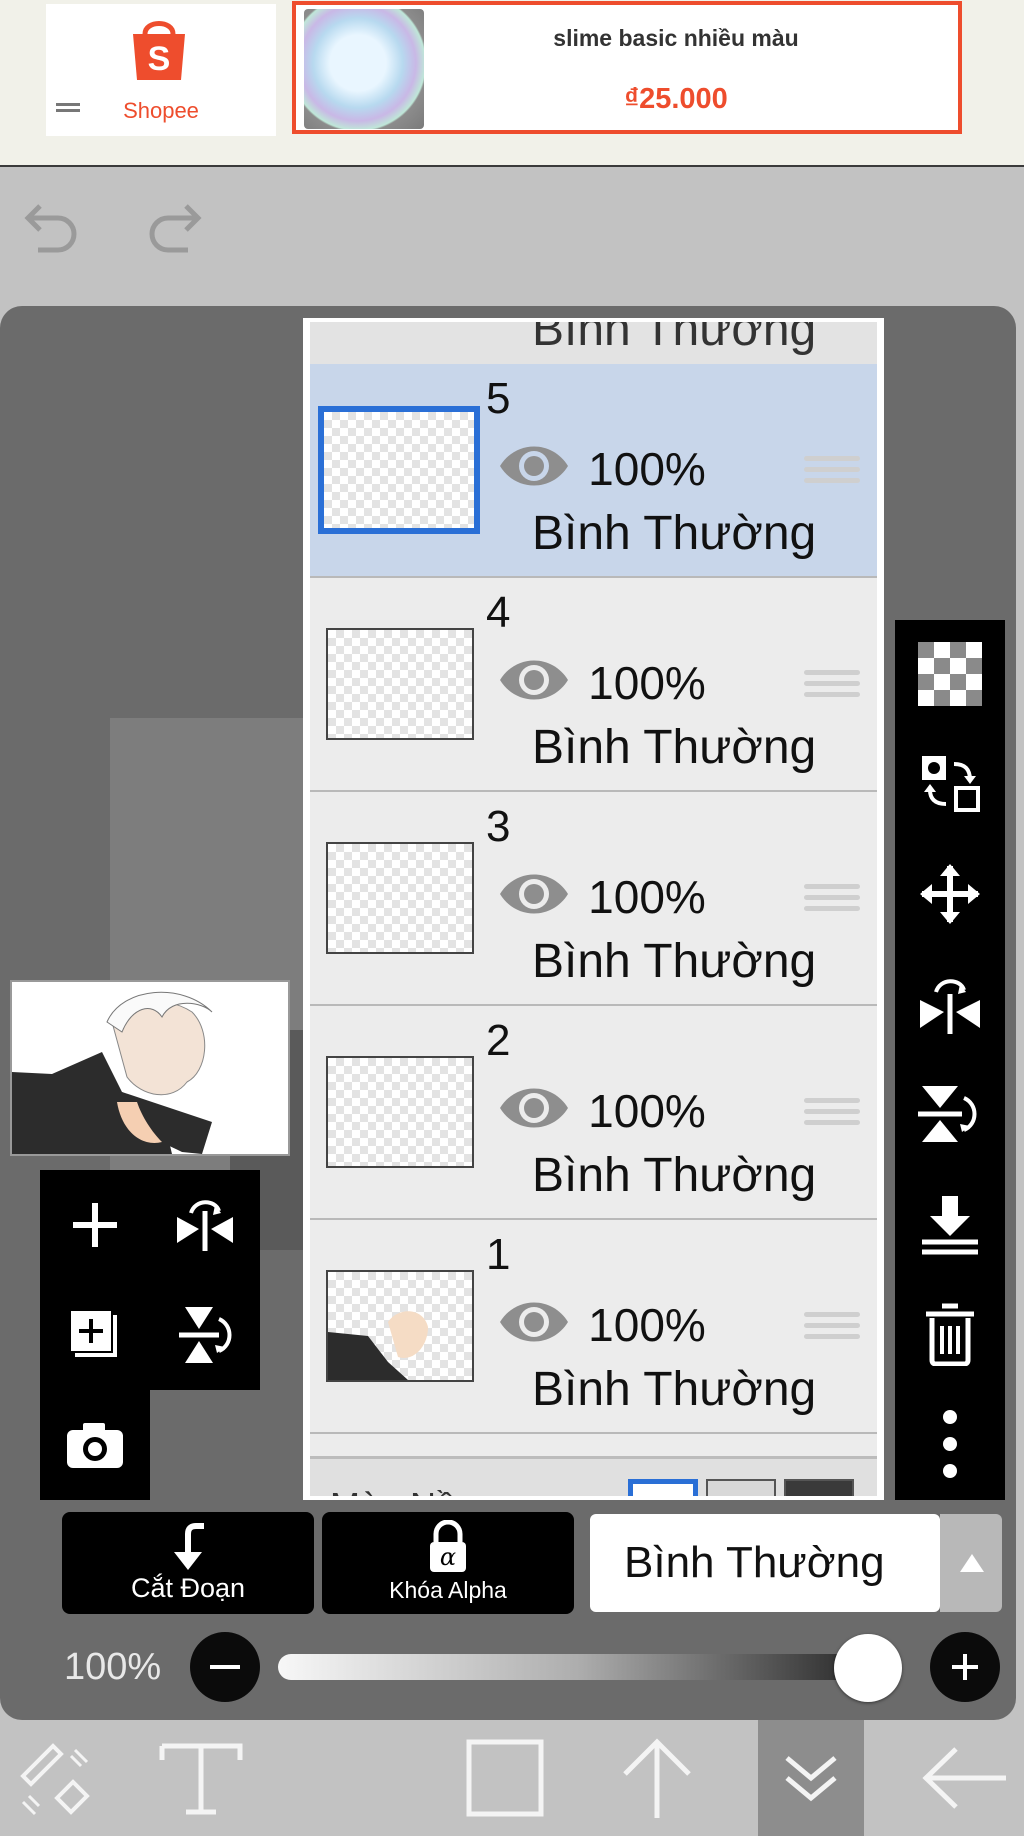  I want to click on flip-vertical-button, so click(205, 1335).